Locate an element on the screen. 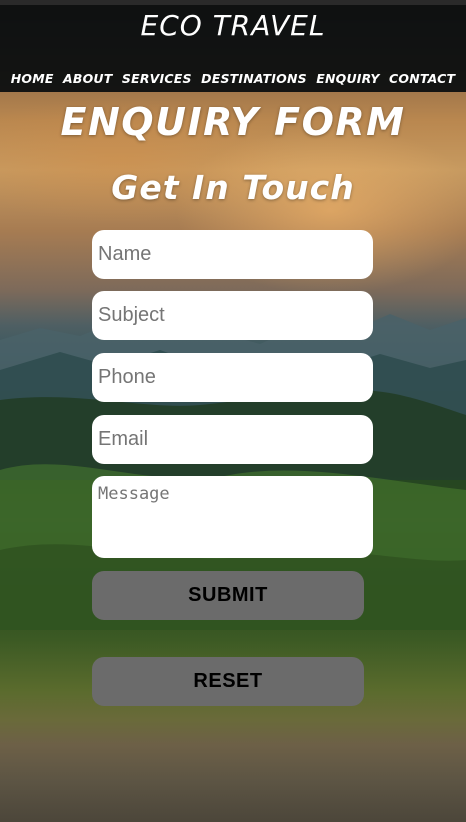  form-subtitle: Get In Touch is located at coordinates (233, 187).